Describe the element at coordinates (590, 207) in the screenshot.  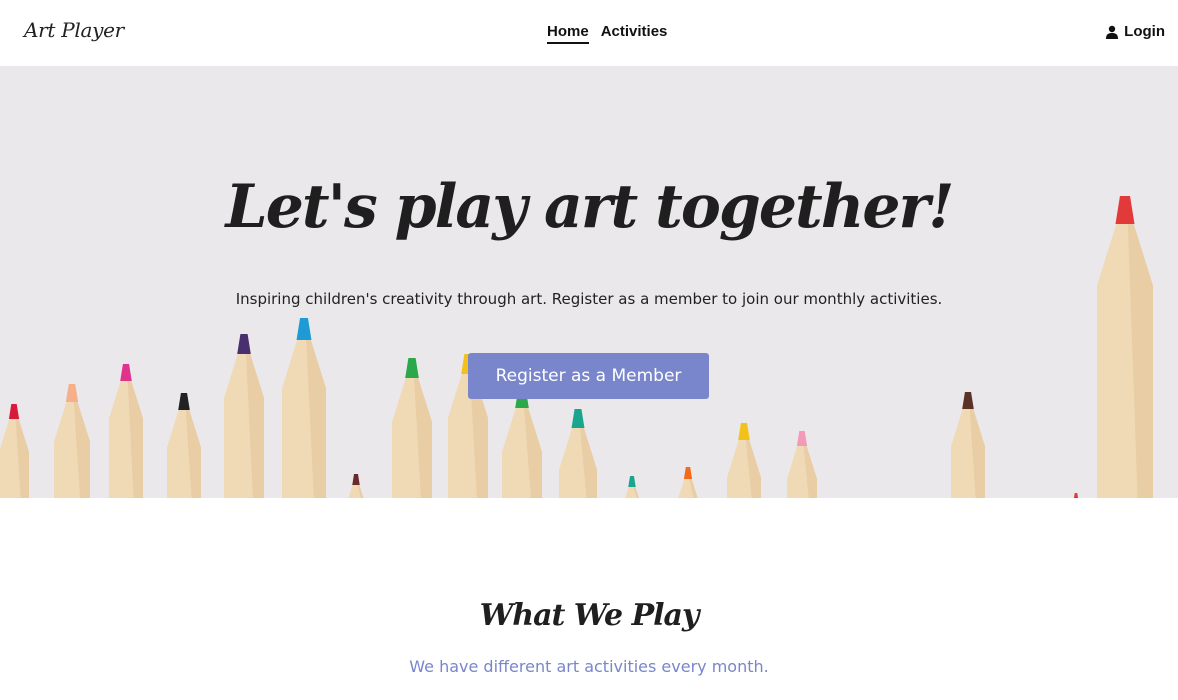
I see `hero-title: Let's play art together!` at that location.